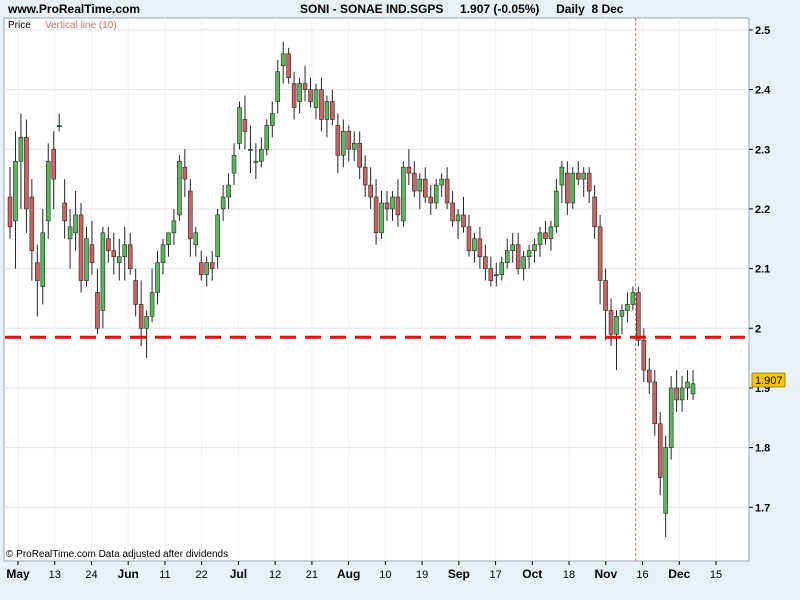 This screenshot has height=600, width=800. I want to click on x-tick-label: 22, so click(202, 575).